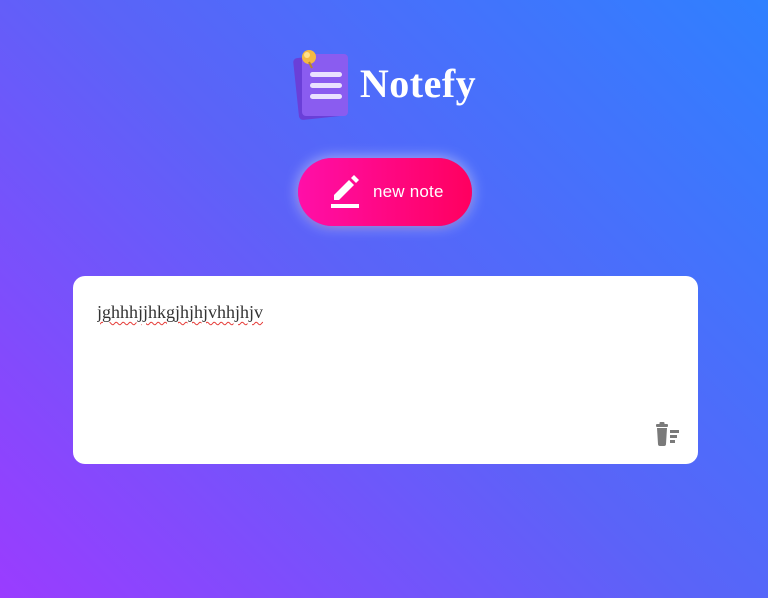 The image size is (768, 598). I want to click on delete-note-button, so click(667, 435).